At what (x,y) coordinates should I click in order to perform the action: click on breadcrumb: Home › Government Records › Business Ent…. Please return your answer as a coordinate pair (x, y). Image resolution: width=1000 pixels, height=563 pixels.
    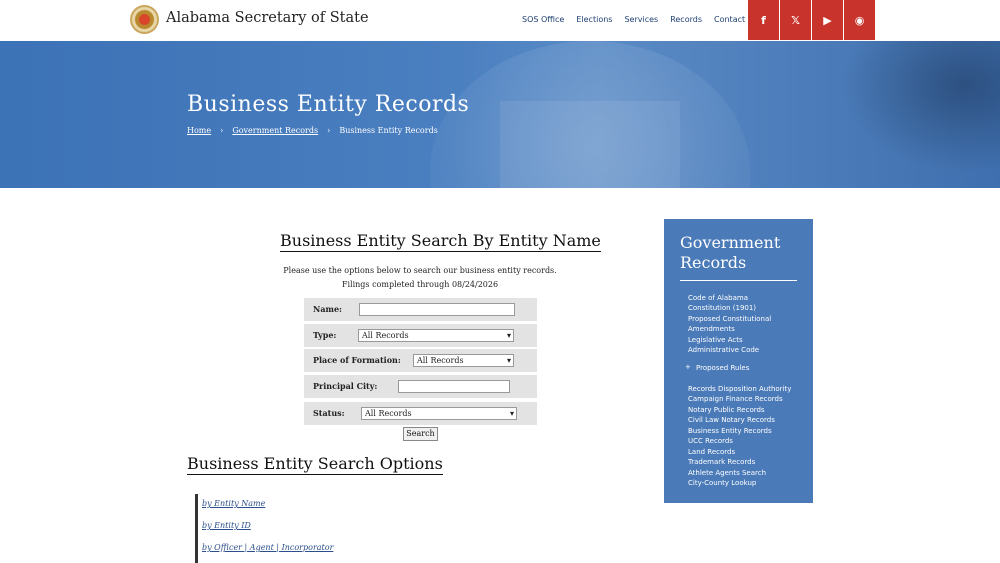
    Looking at the image, I should click on (312, 130).